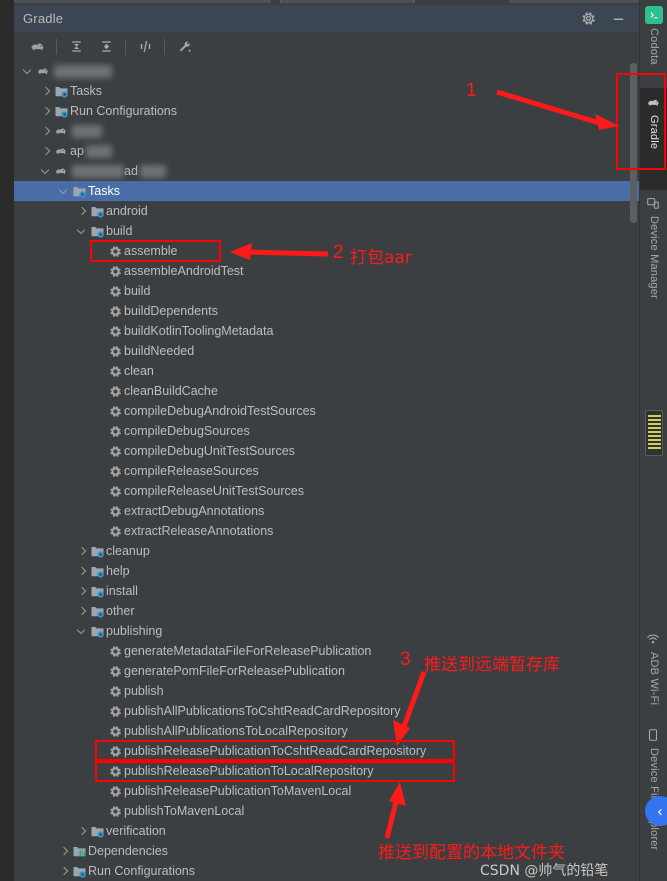 This screenshot has height=881, width=667. Describe the element at coordinates (326, 431) in the screenshot. I see `tree-row: compileDebugSources` at that location.